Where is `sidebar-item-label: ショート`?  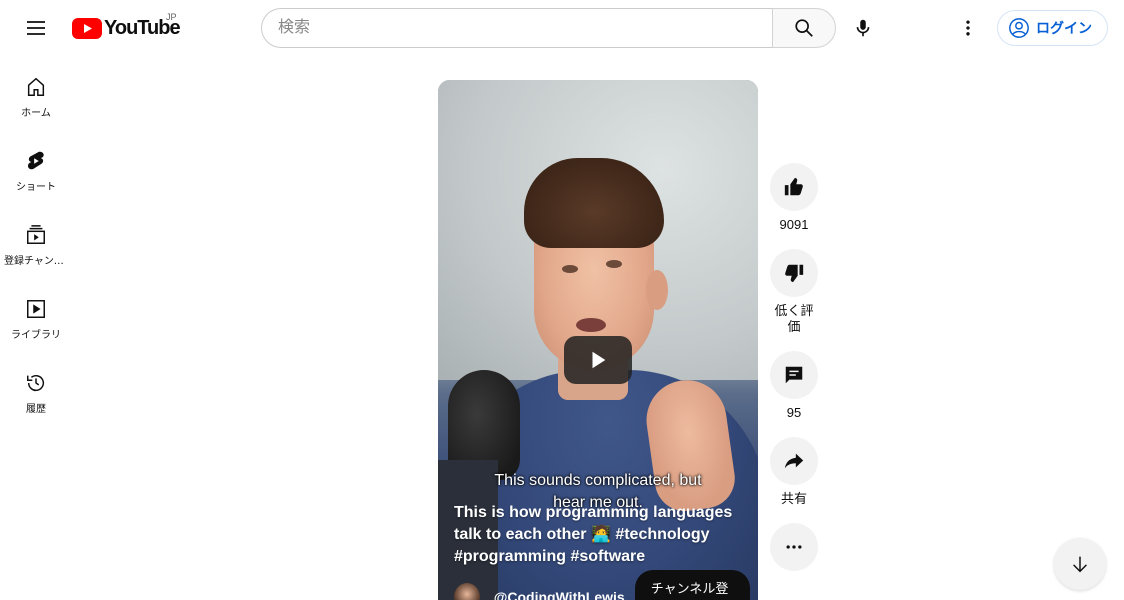 sidebar-item-label: ショート is located at coordinates (36, 187).